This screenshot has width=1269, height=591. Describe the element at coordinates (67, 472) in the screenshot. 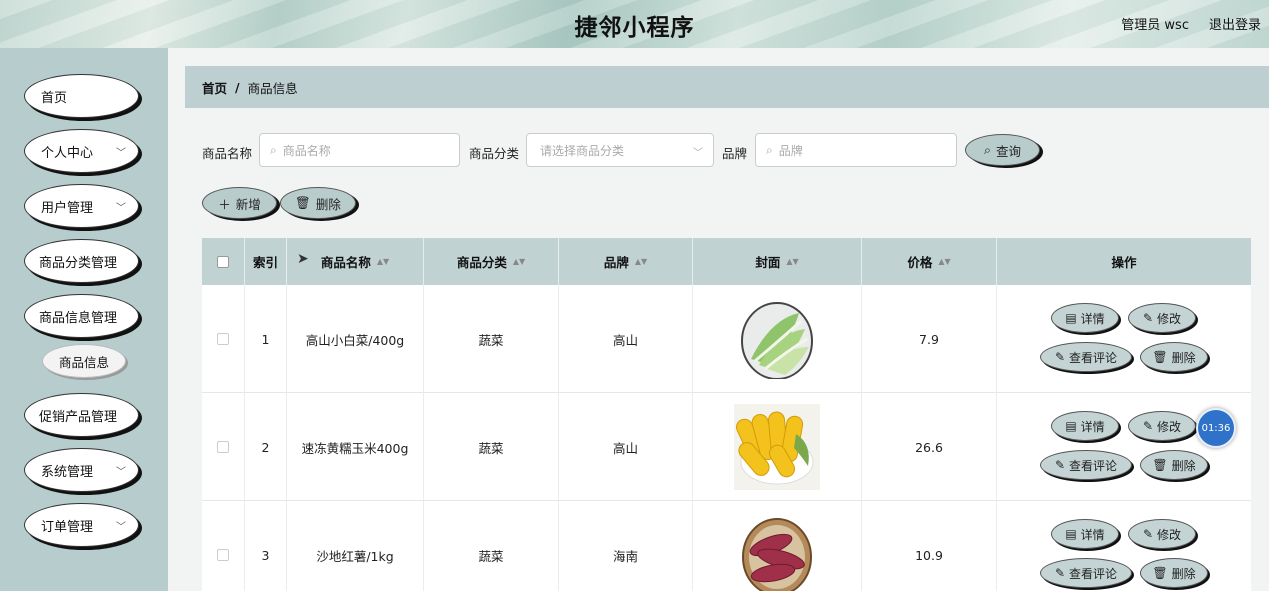

I see `sidebar-item-label: 系统管理` at that location.